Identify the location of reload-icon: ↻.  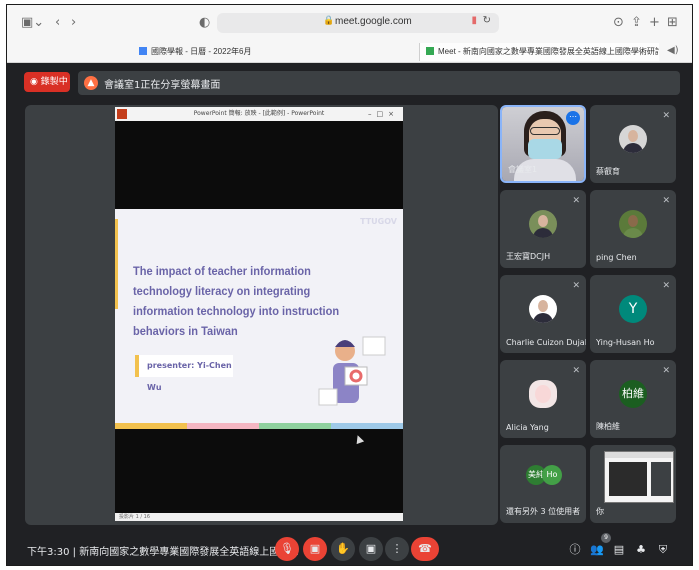
(487, 20).